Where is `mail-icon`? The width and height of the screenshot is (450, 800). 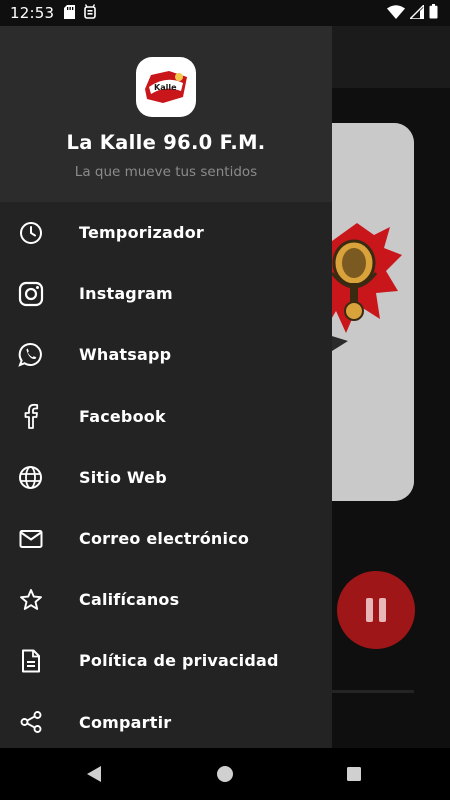
mail-icon is located at coordinates (30, 538).